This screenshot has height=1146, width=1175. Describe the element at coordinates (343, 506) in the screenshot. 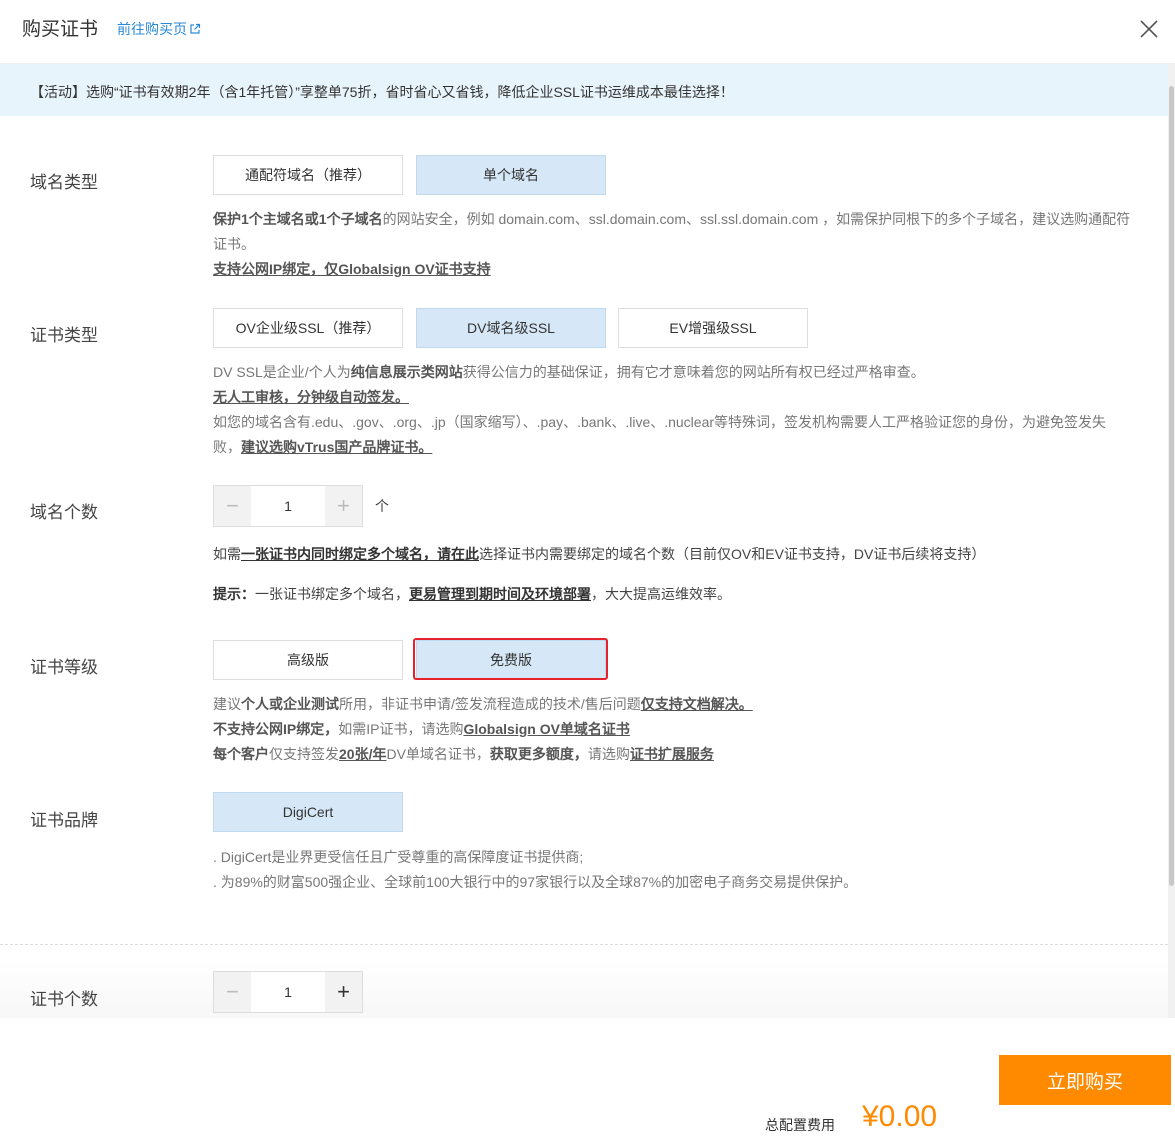

I see `domain-count-plus-button: +` at that location.